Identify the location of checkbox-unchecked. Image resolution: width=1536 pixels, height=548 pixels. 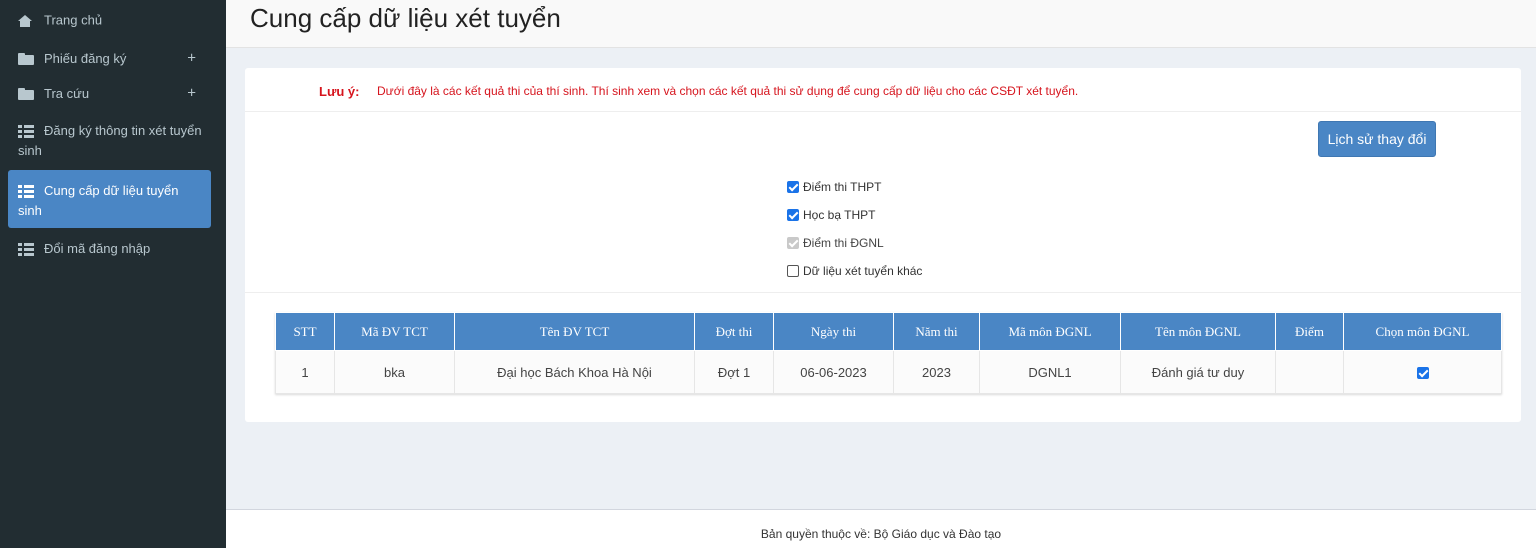
(793, 271).